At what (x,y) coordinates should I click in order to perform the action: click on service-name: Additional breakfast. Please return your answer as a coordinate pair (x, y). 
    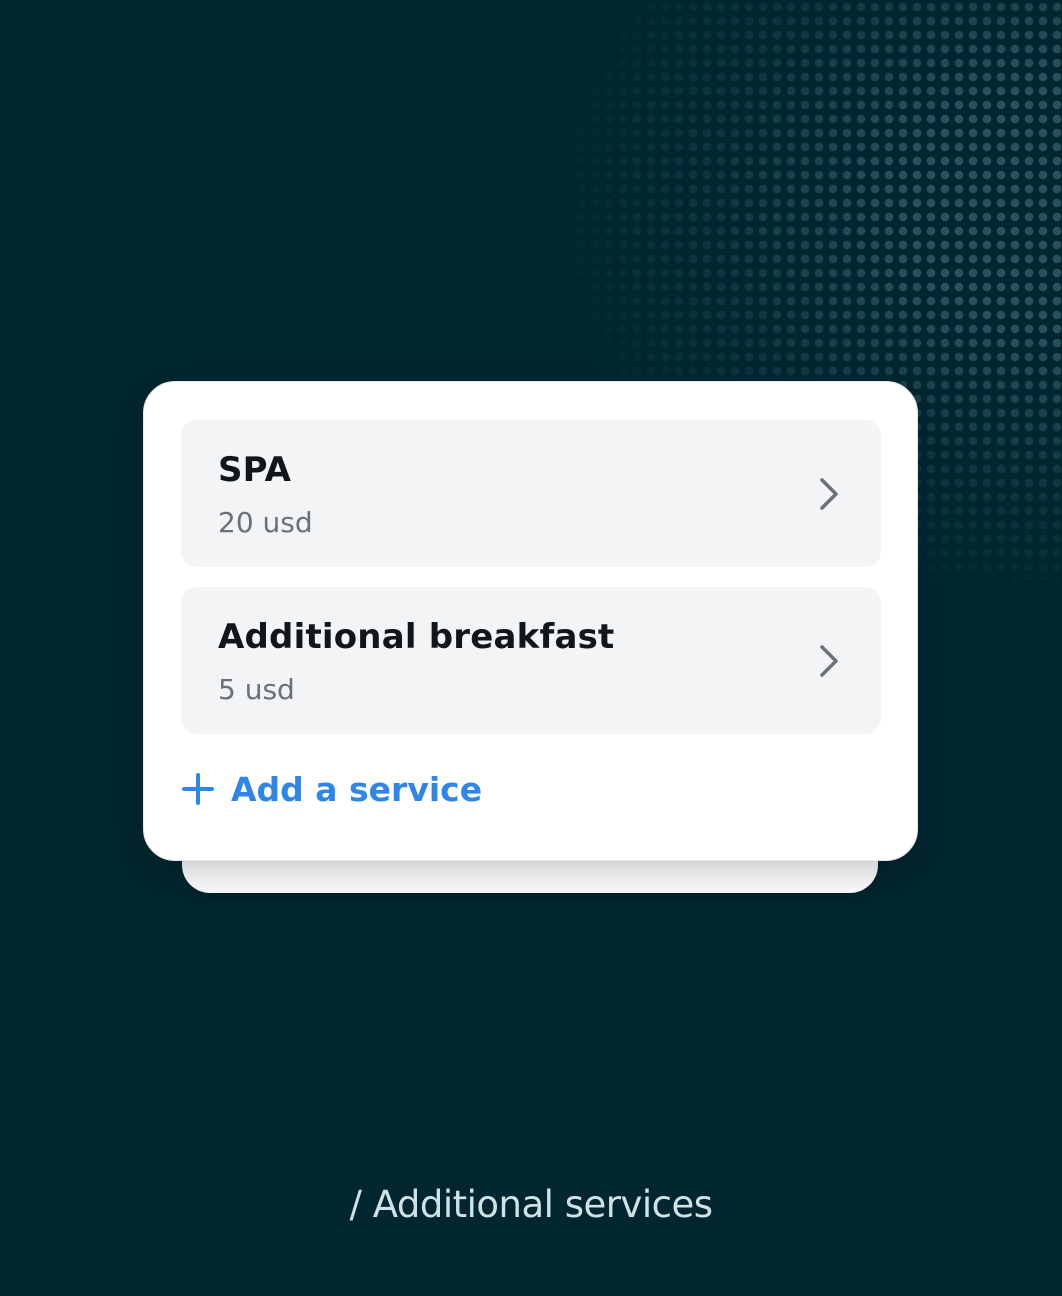
    Looking at the image, I should click on (416, 637).